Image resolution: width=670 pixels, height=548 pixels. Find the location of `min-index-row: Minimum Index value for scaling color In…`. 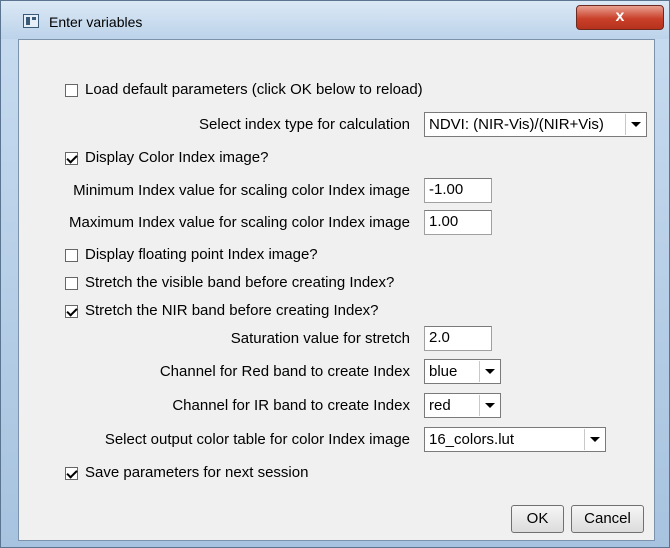

min-index-row: Minimum Index value for scaling color In… is located at coordinates (337, 191).